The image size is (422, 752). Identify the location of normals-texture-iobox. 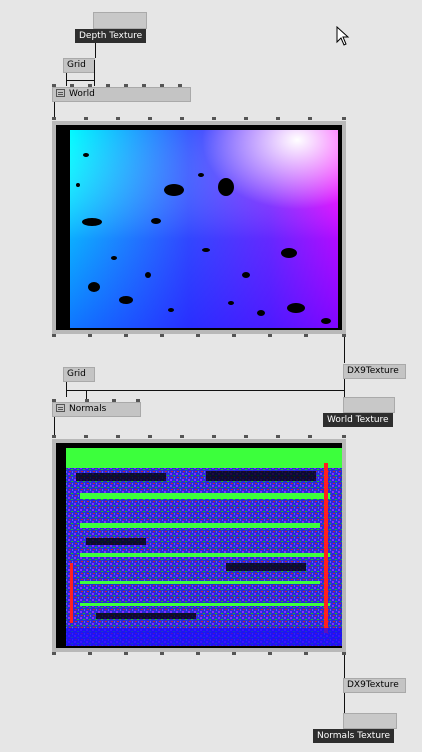
(370, 721).